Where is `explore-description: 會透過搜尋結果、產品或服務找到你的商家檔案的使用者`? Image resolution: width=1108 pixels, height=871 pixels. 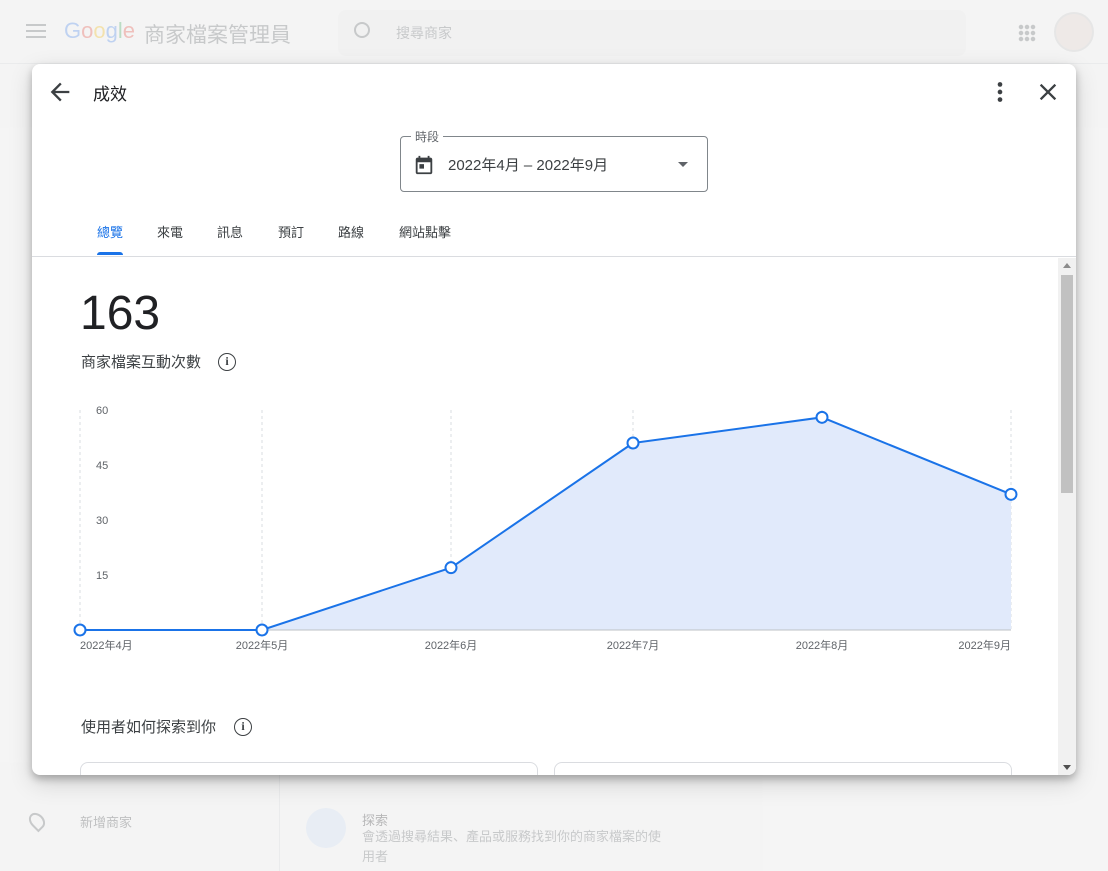
explore-description: 會透過搜尋結果、產品或服務找到你的商家檔案的使用者 is located at coordinates (512, 847).